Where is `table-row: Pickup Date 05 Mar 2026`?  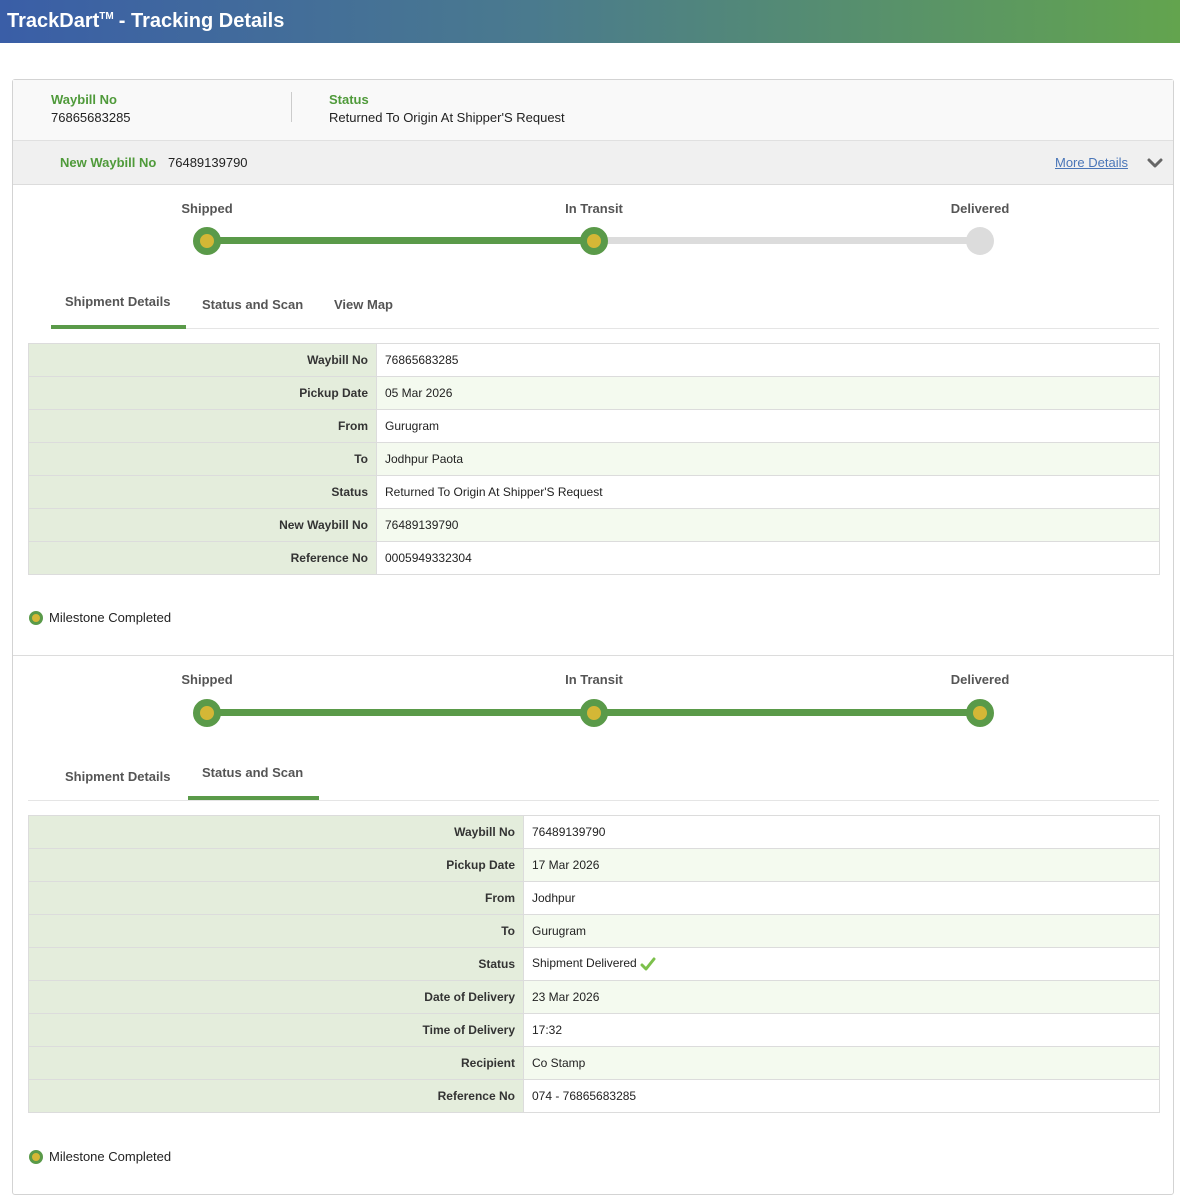
table-row: Pickup Date 05 Mar 2026 is located at coordinates (594, 393).